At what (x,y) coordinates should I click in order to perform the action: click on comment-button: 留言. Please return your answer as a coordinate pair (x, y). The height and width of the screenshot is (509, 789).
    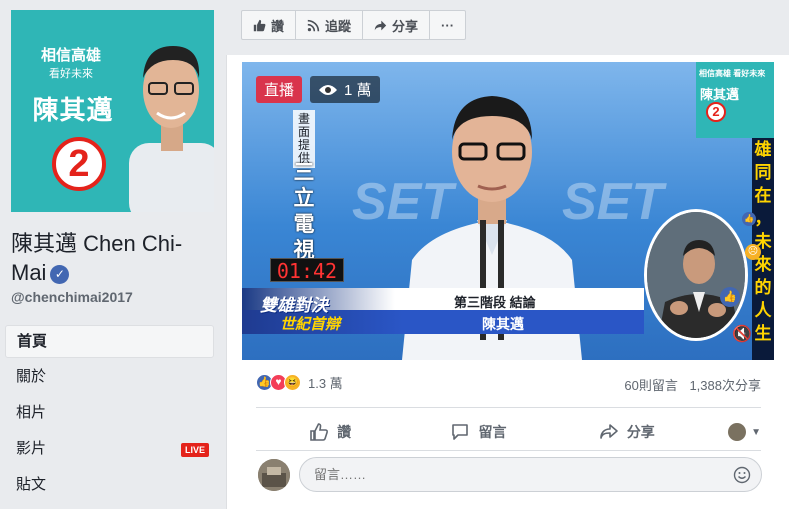
    Looking at the image, I should click on (478, 432).